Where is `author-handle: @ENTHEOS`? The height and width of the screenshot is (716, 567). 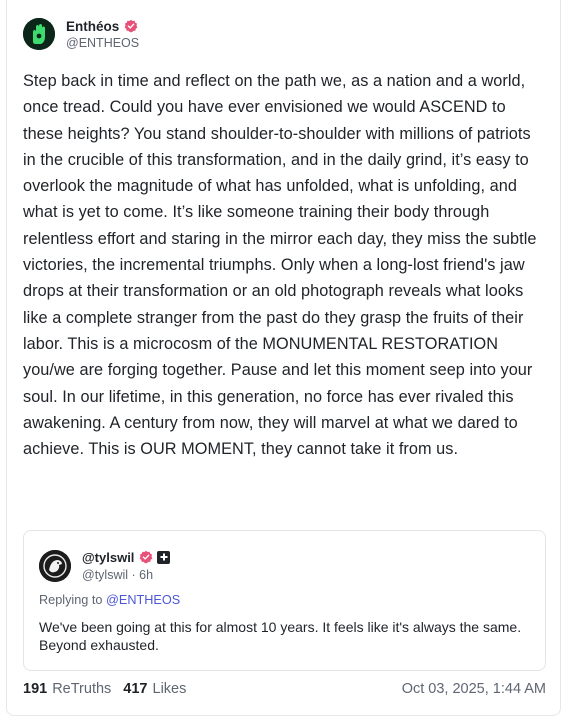 author-handle: @ENTHEOS is located at coordinates (102, 43).